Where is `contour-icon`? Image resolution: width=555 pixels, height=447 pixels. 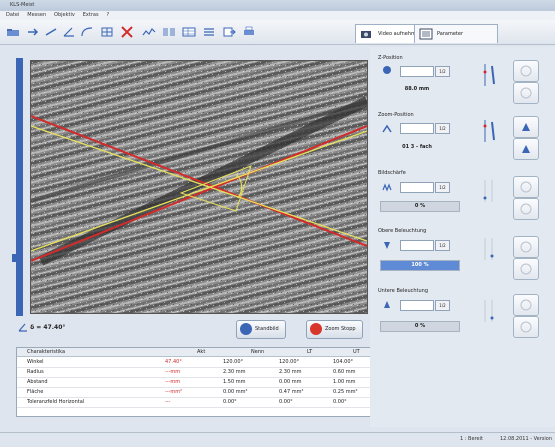
contour-icon is located at coordinates (149, 32).